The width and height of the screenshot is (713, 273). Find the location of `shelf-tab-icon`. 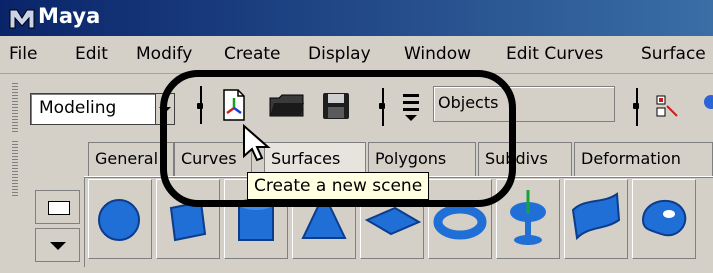

shelf-tab-icon is located at coordinates (59, 208).